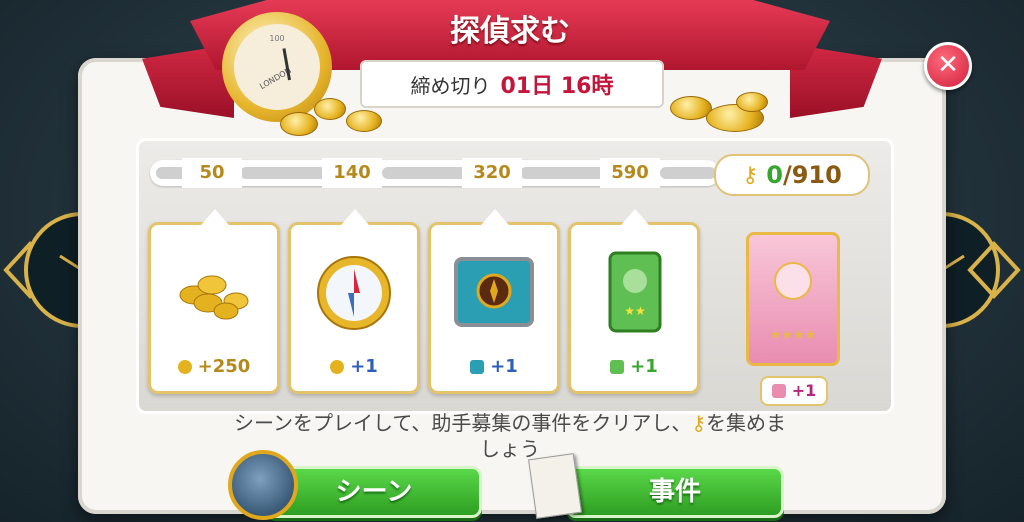  I want to click on stopwatch-number: 100, so click(277, 38).